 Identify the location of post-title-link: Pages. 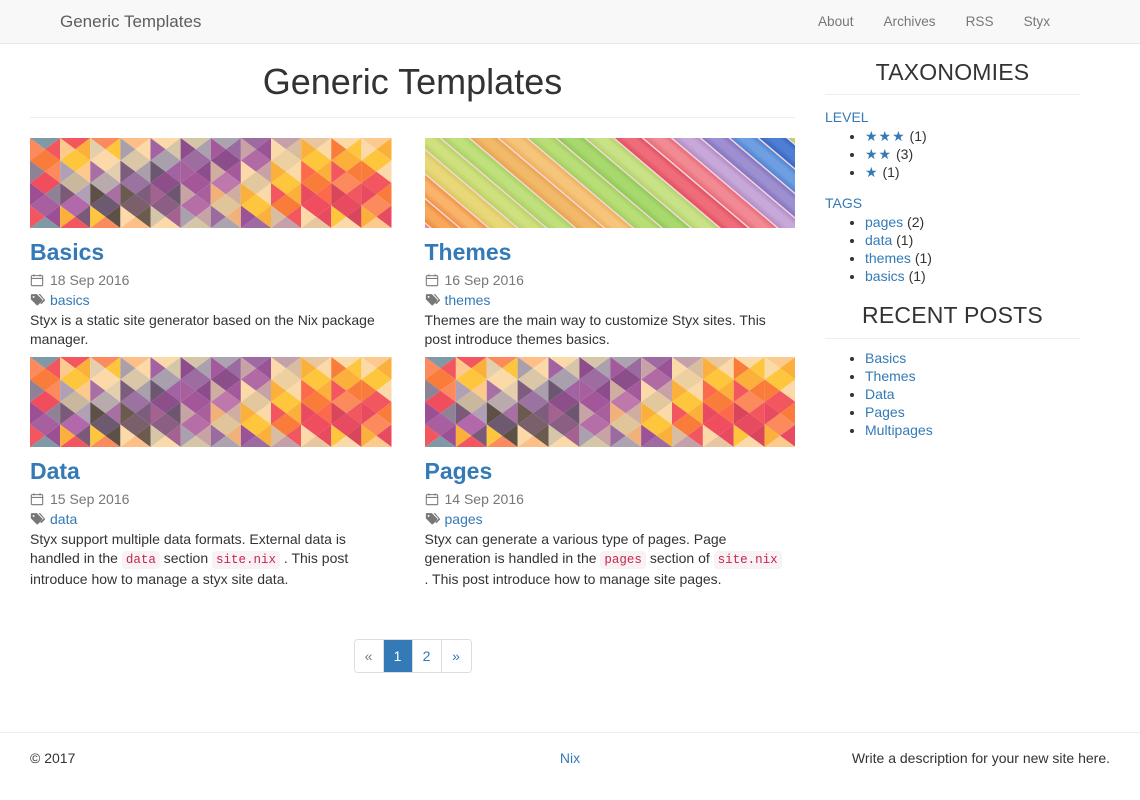
(610, 471).